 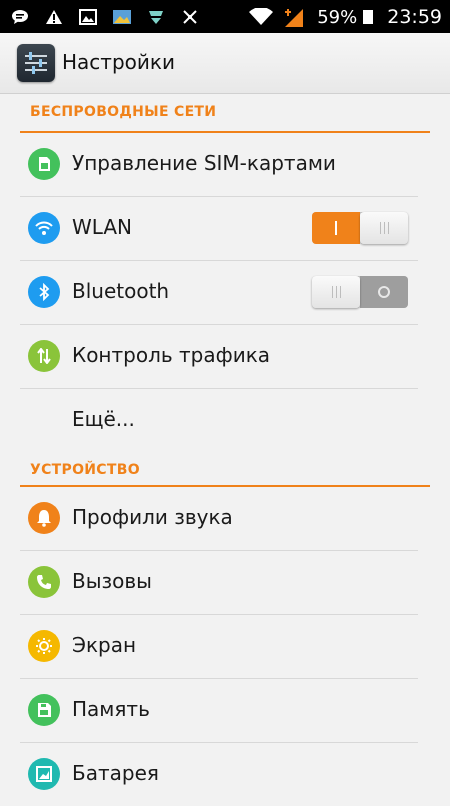 What do you see at coordinates (121, 291) in the screenshot?
I see `settings-item-label: Bluetooth` at bounding box center [121, 291].